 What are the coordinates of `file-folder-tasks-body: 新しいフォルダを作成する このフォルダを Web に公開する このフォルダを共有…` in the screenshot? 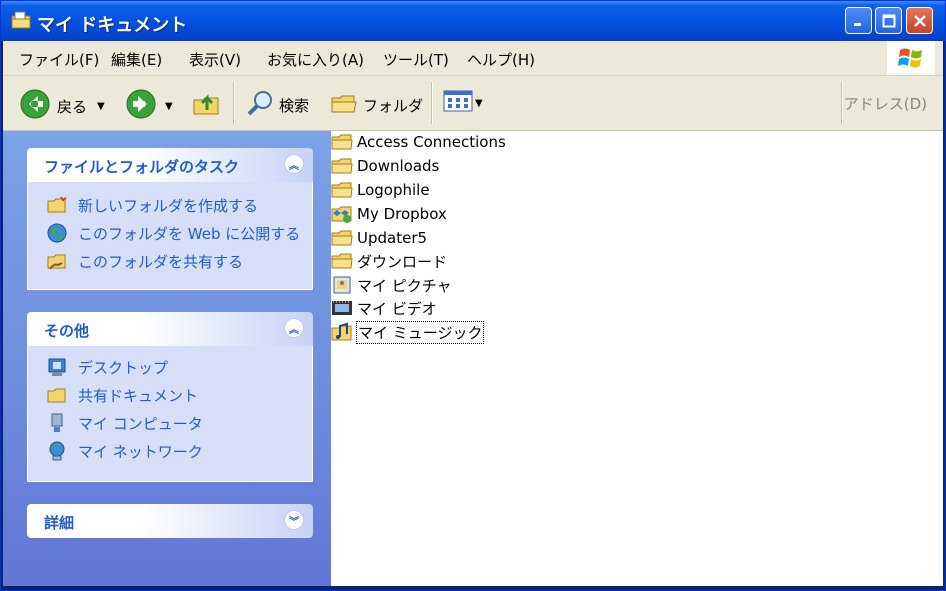 It's located at (170, 236).